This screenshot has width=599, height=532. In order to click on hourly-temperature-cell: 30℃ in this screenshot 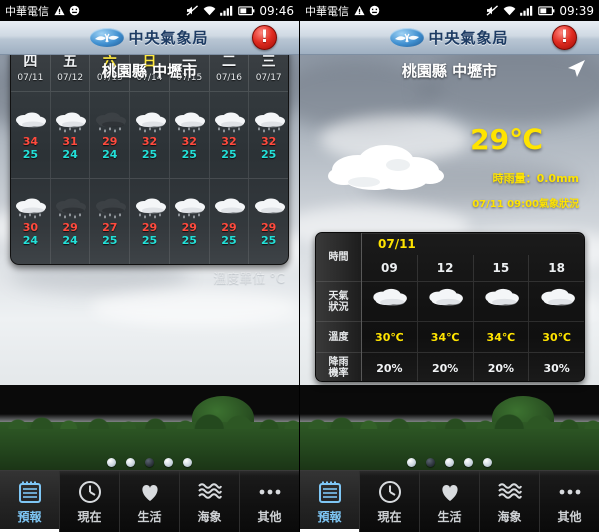, I will do `click(556, 337)`.